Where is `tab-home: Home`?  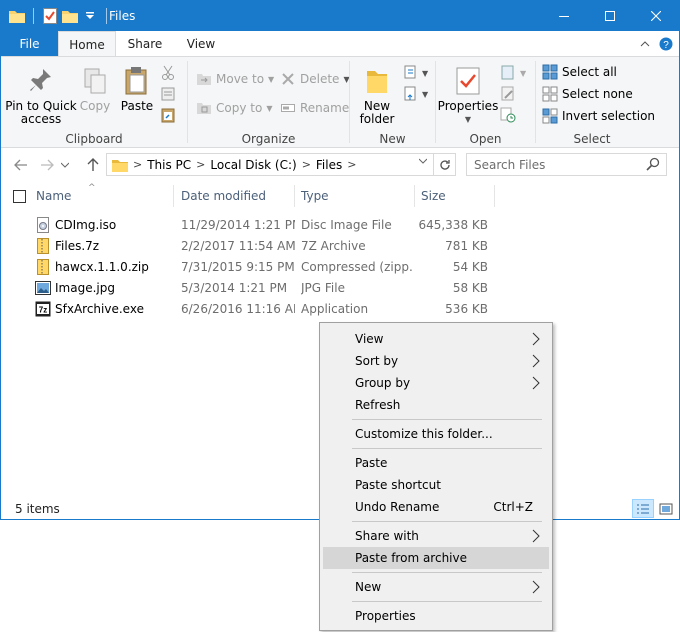 tab-home: Home is located at coordinates (87, 44).